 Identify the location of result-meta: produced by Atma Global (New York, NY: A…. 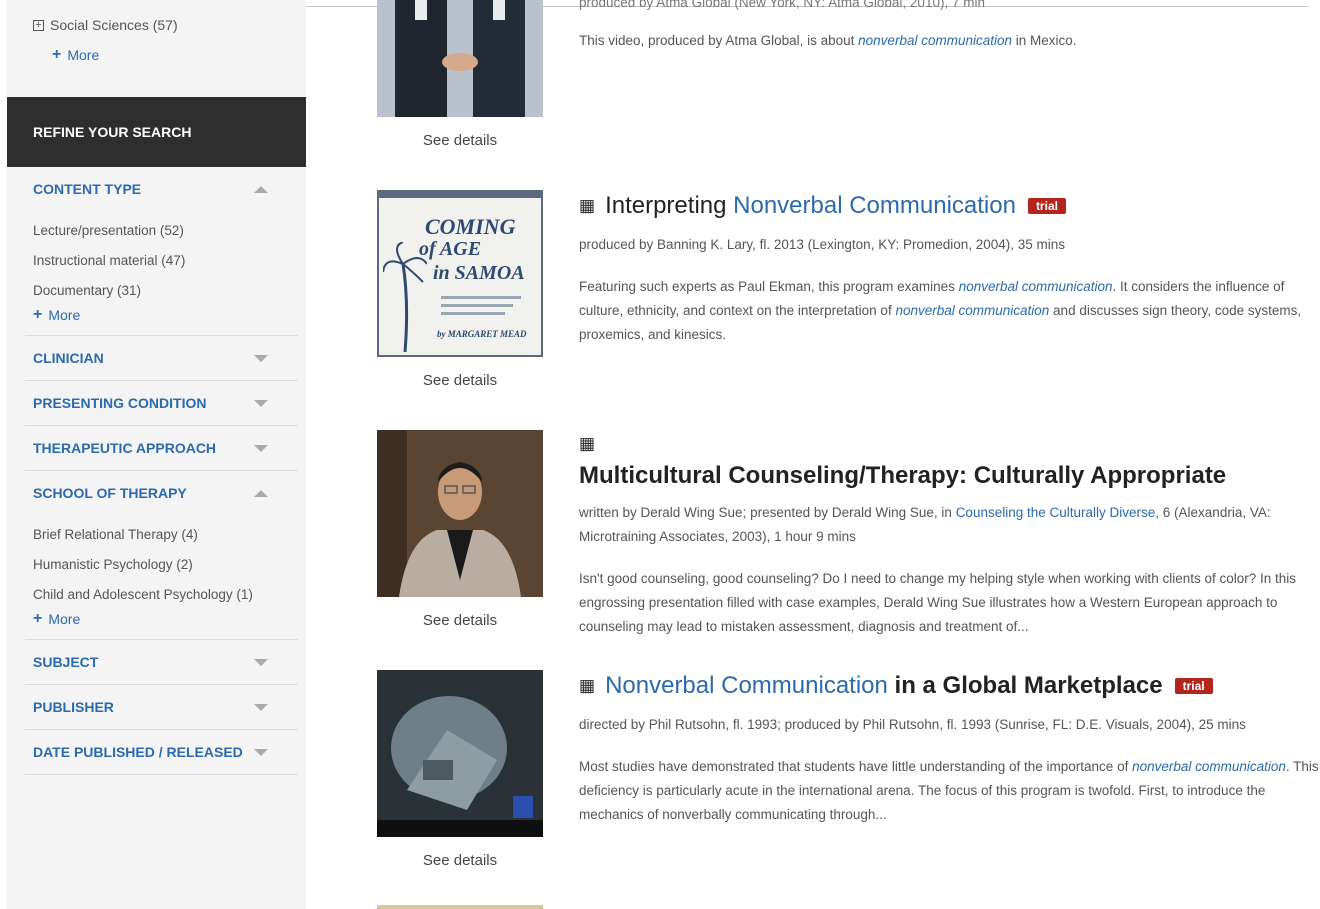
(782, 5).